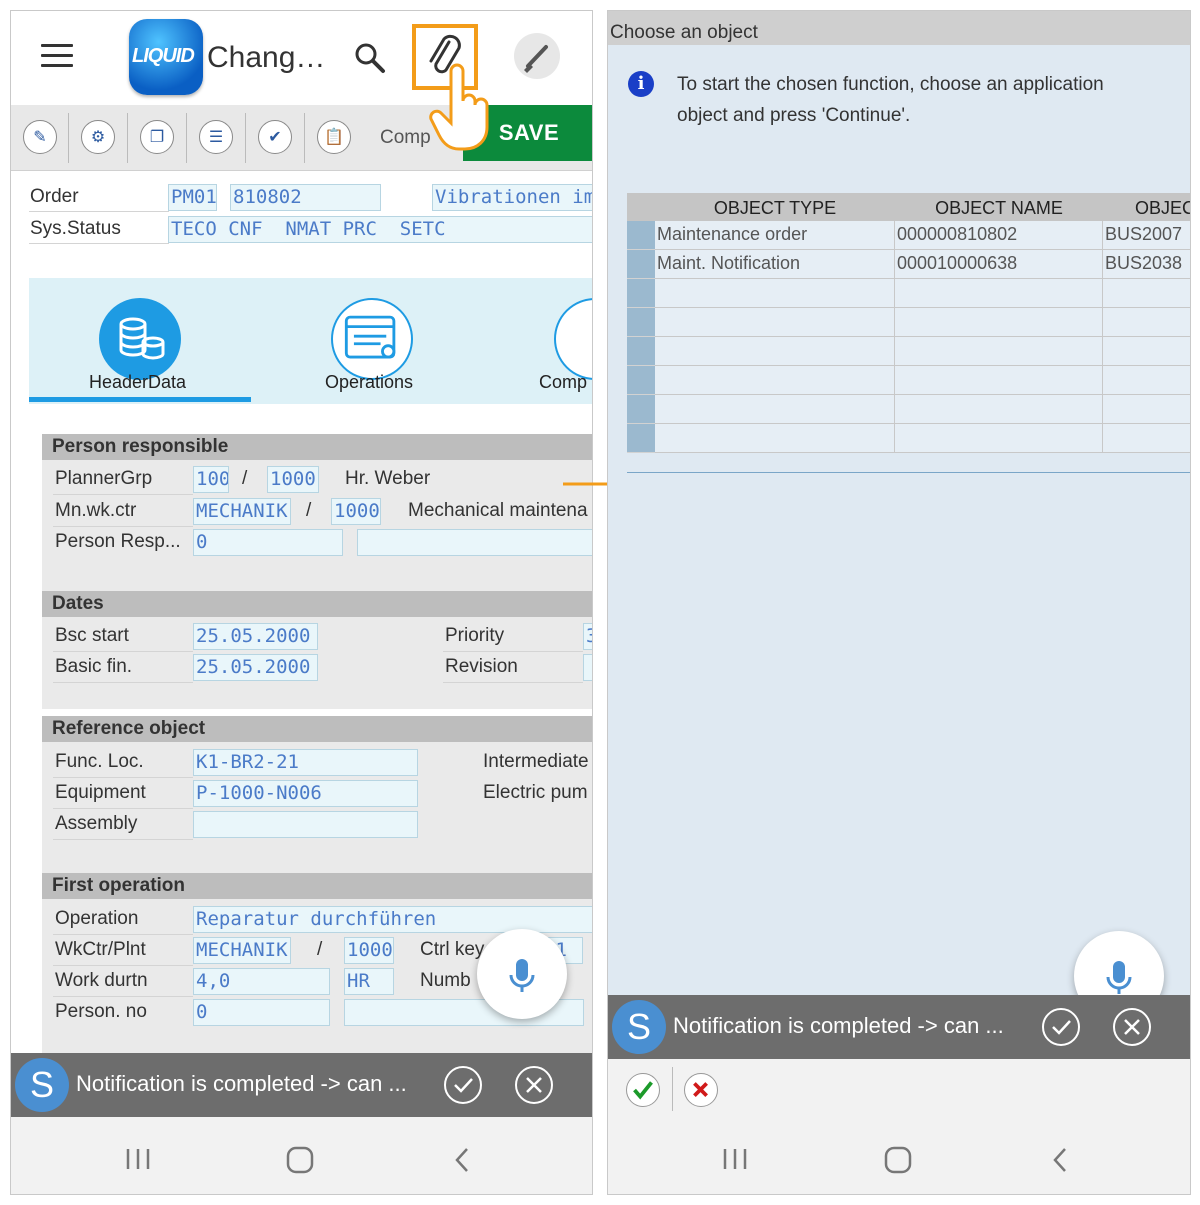  I want to click on functional-location-description: Intermediate, so click(536, 761).